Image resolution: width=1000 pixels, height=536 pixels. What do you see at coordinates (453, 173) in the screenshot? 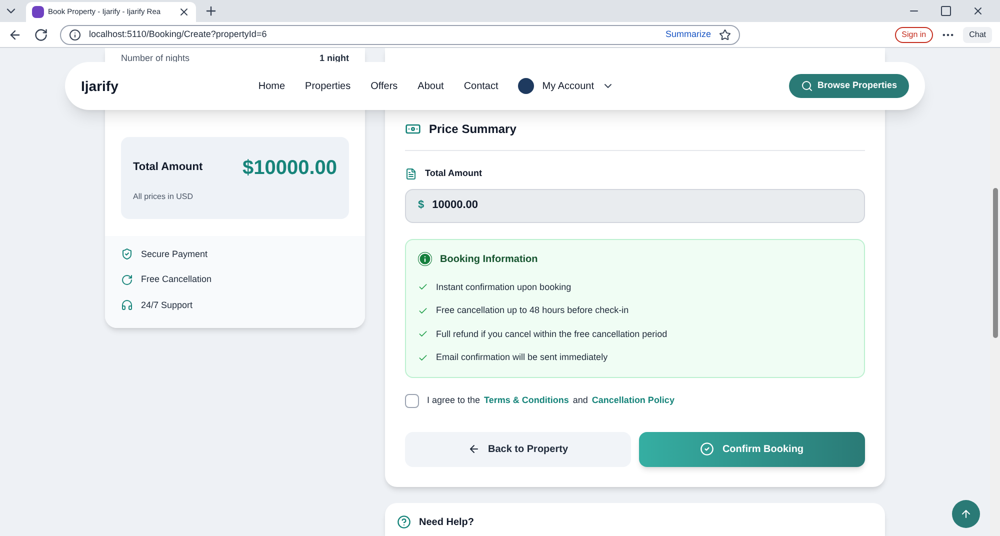
I see `field-label: Total Amount` at bounding box center [453, 173].